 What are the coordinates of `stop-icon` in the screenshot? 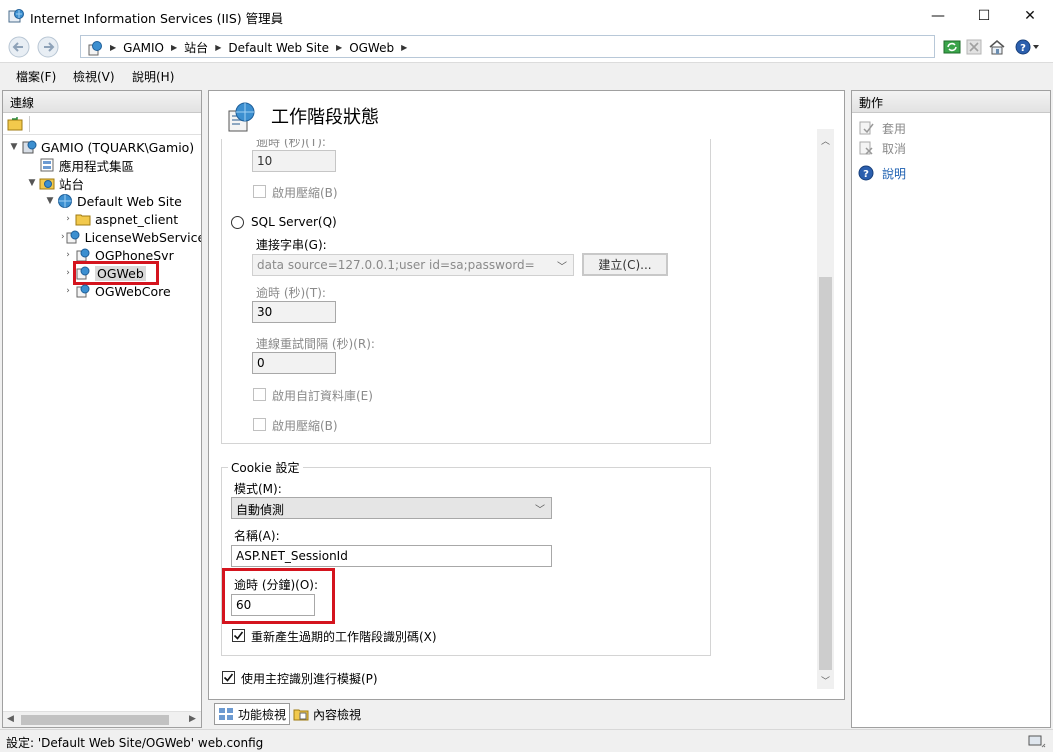 It's located at (974, 47).